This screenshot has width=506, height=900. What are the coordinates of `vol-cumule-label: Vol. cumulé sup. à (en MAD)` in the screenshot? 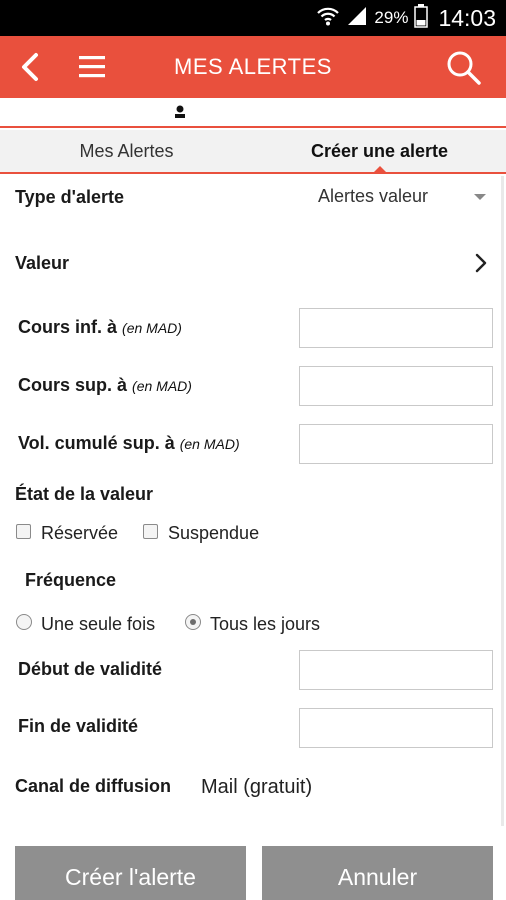 It's located at (129, 443).